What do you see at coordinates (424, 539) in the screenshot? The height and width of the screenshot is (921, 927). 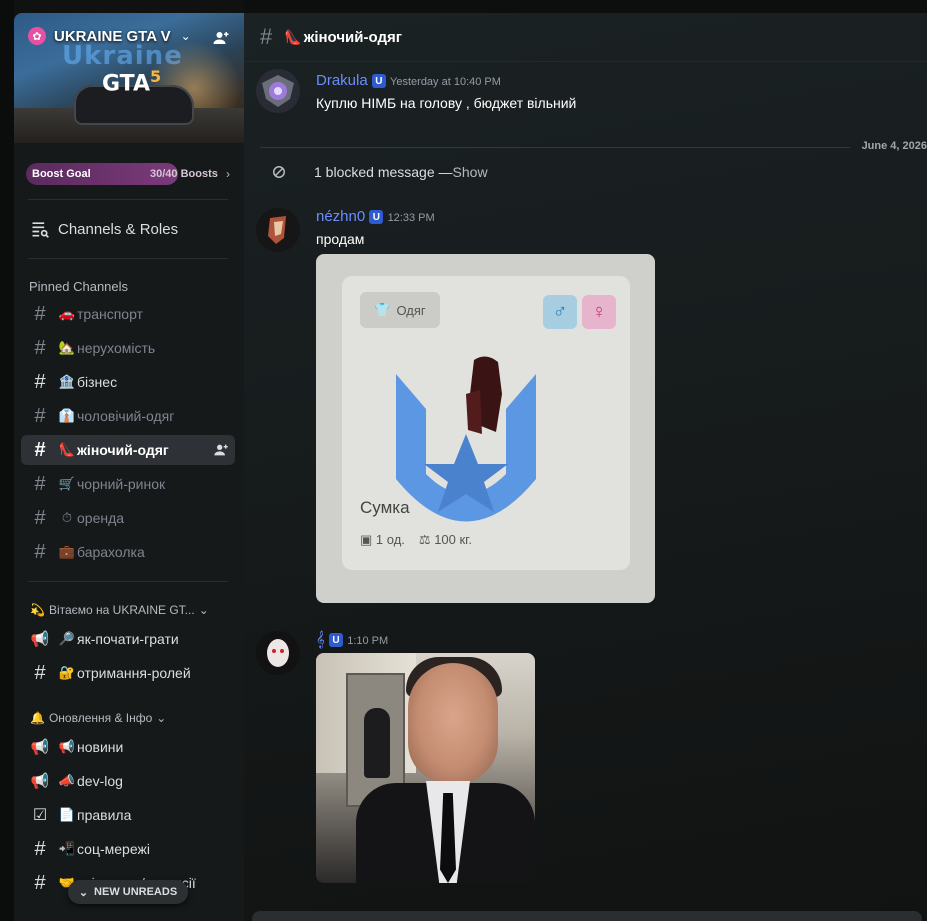 I see `weight-icon: ⚖` at bounding box center [424, 539].